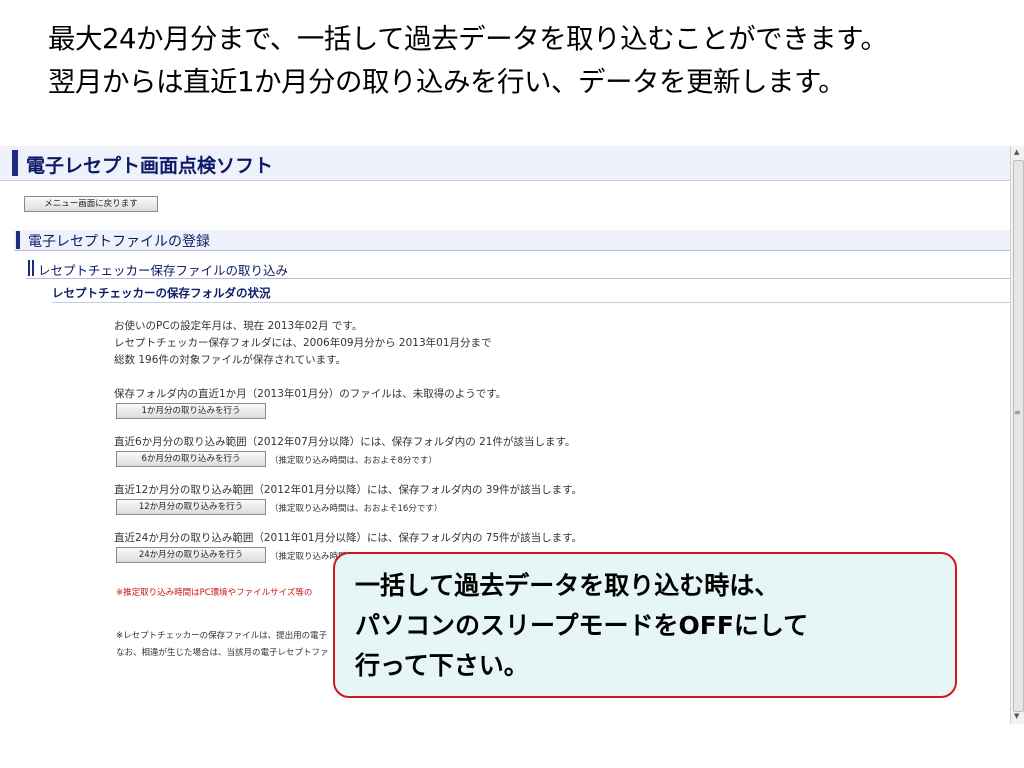  Describe the element at coordinates (191, 459) in the screenshot. I see `import-6-months-button: 6か月分の取り込みを行う` at that location.